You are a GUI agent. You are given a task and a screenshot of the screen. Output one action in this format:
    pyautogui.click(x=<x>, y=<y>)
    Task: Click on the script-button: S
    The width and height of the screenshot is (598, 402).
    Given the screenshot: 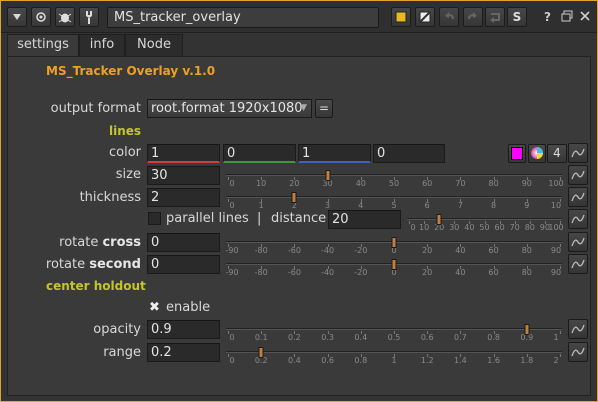 What is the action you would take?
    pyautogui.click(x=517, y=17)
    